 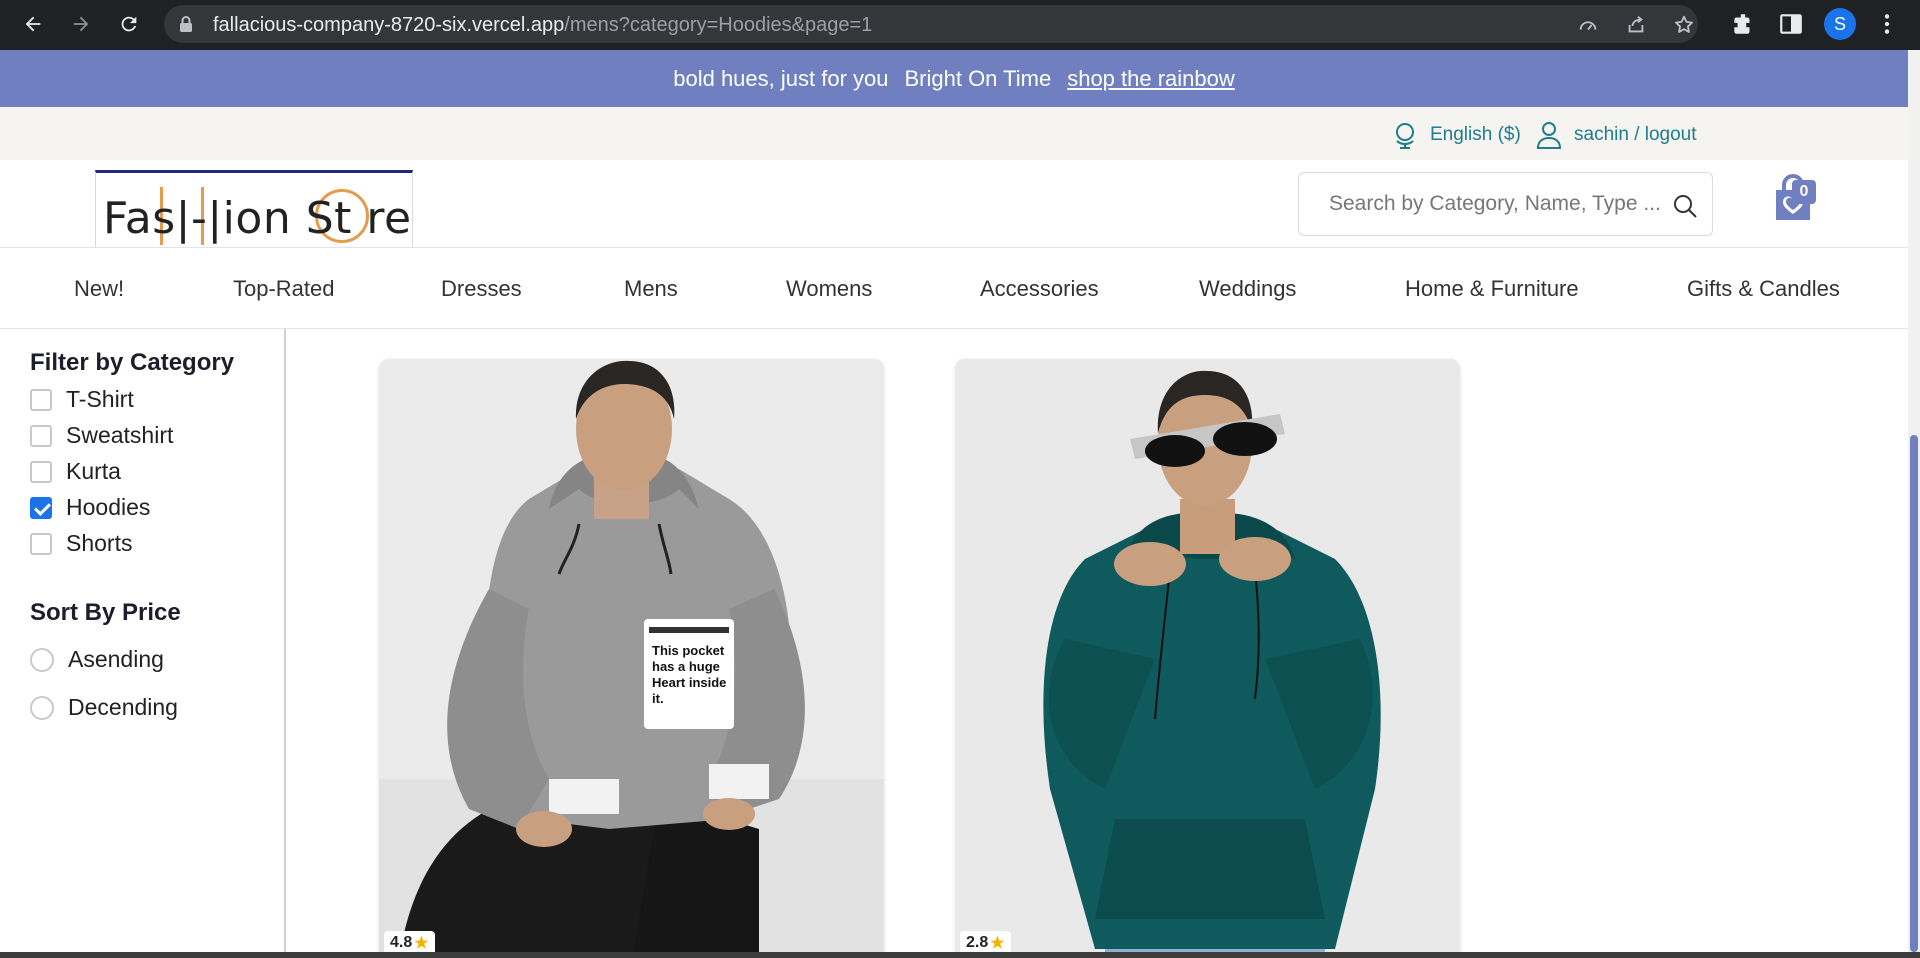 I want to click on user-icon, so click(x=1549, y=135).